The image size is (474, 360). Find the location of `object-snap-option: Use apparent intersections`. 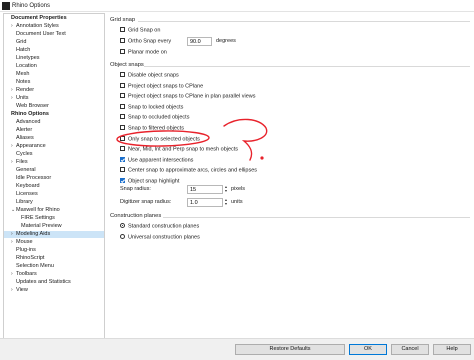

object-snap-option: Use apparent intersections is located at coordinates (157, 160).